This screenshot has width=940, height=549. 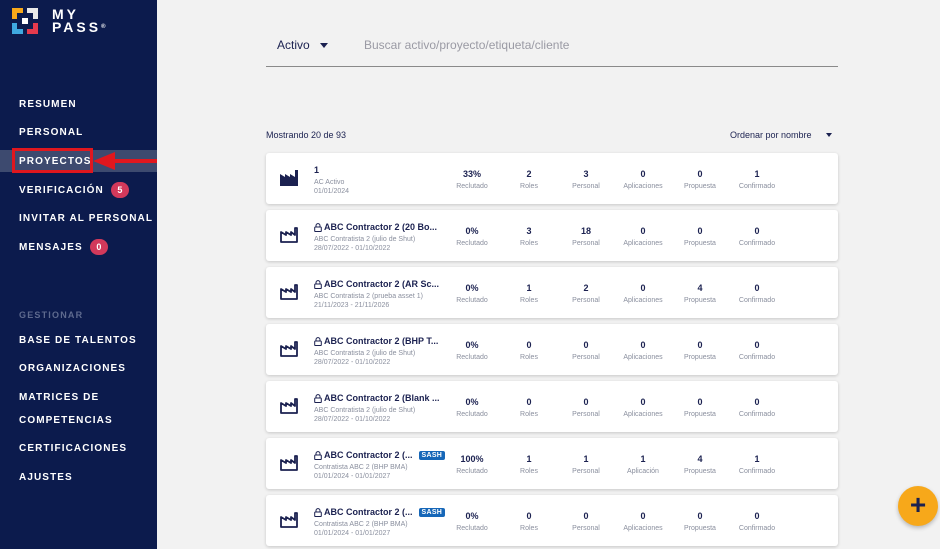 I want to click on section-label-gestionar: GESTIONAR, so click(x=51, y=315).